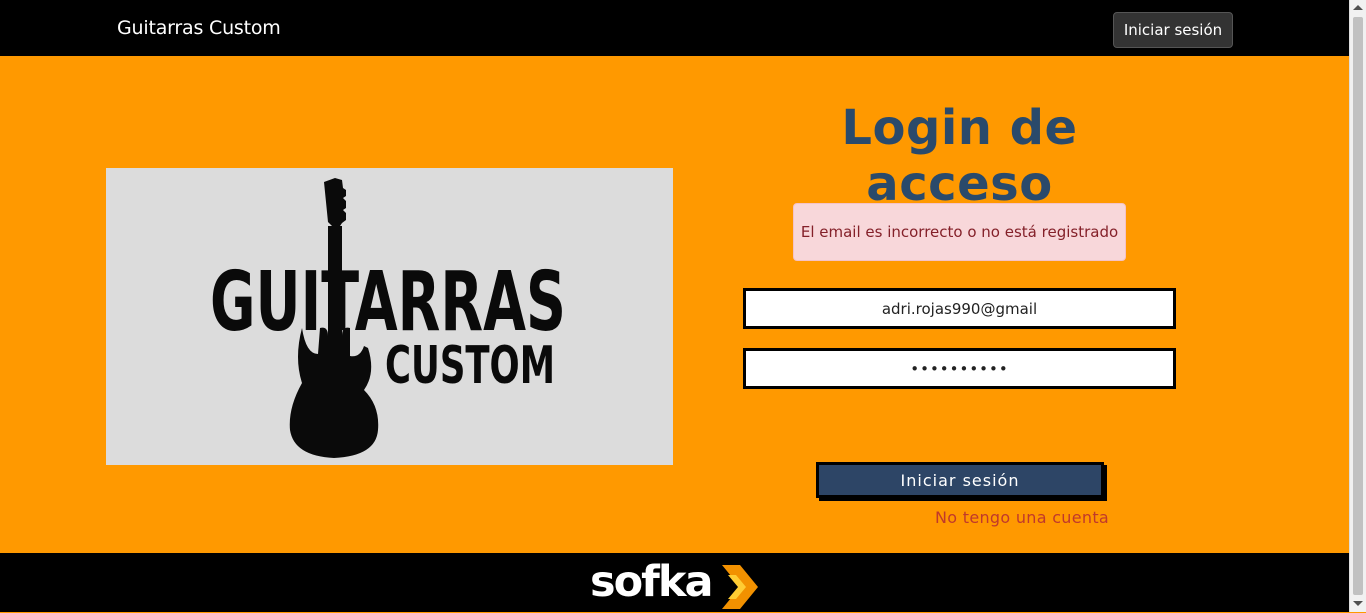 This screenshot has width=1366, height=613. I want to click on submit-login-button: Iniciar sesión, so click(960, 480).